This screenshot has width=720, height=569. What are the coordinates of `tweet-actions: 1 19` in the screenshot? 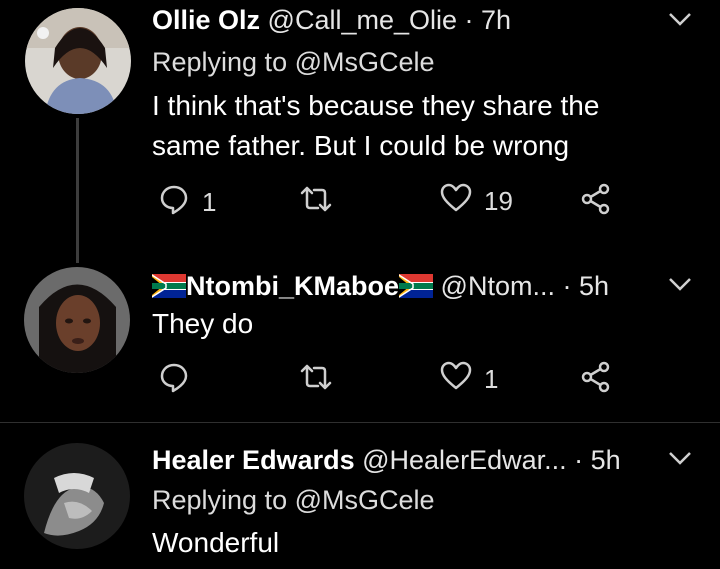 It's located at (360, 203).